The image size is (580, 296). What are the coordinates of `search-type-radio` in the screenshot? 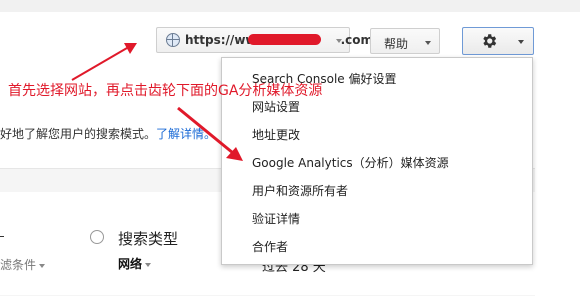 It's located at (97, 237).